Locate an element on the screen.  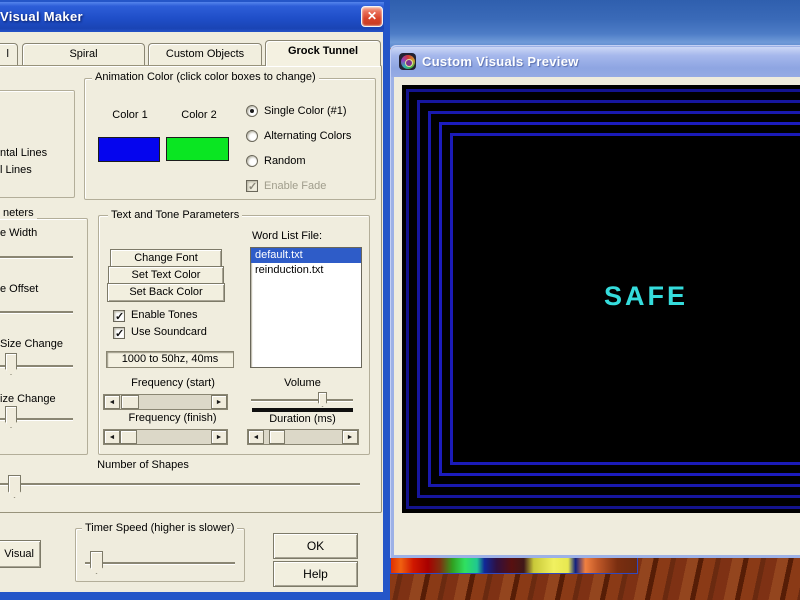
spiral-icon is located at coordinates (407, 61).